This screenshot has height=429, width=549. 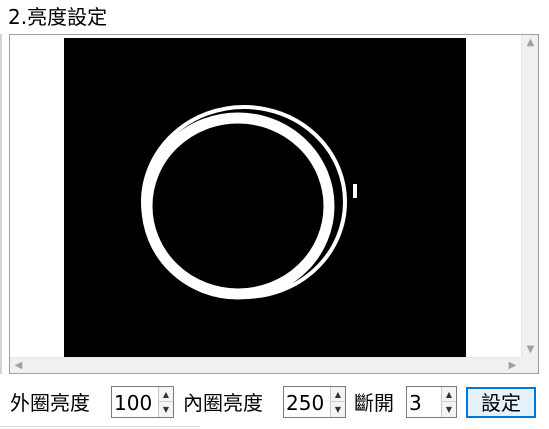 What do you see at coordinates (501, 402) in the screenshot?
I see `set-button: 設定` at bounding box center [501, 402].